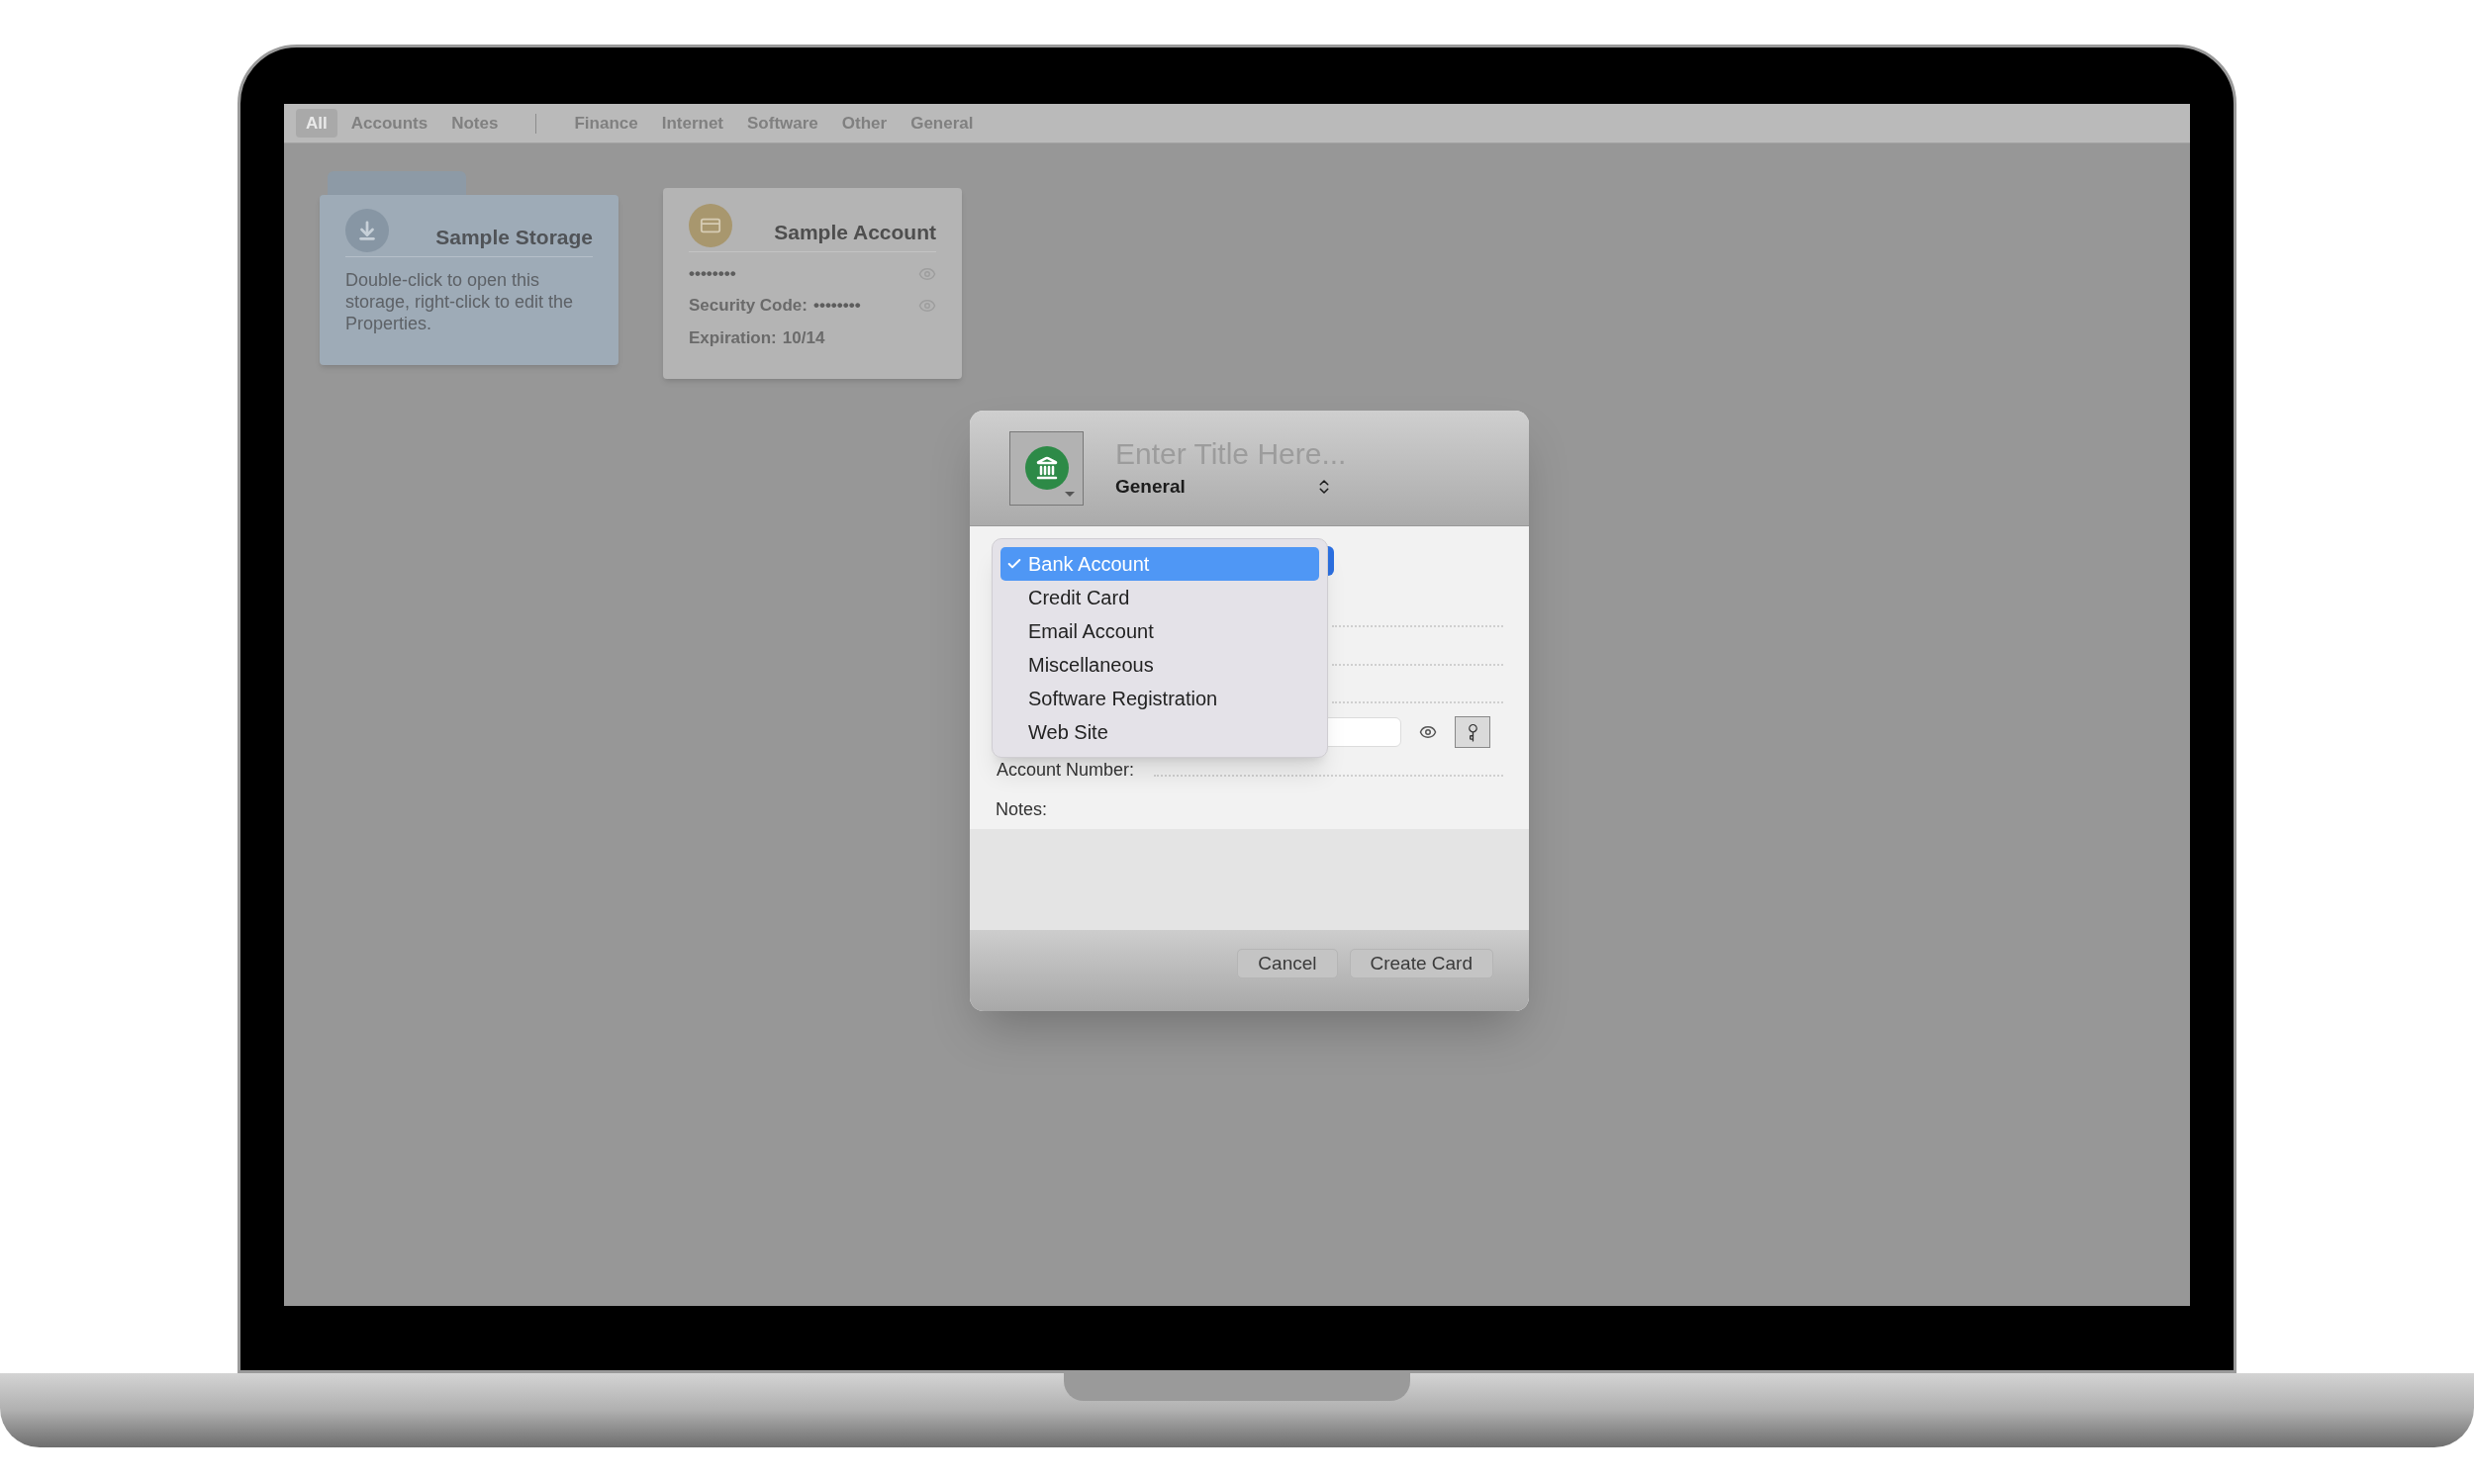 The height and width of the screenshot is (1484, 2474). What do you see at coordinates (1428, 732) in the screenshot?
I see `eye-icon` at bounding box center [1428, 732].